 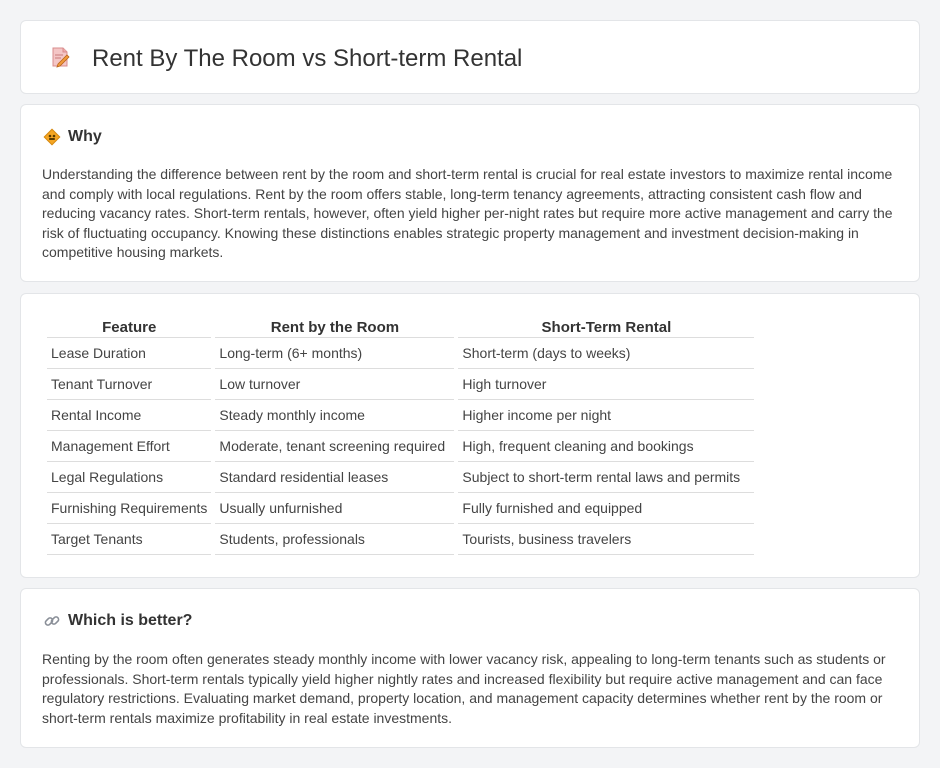 I want to click on title-card: Rent By The Room vs Short-term Rental, so click(x=470, y=57).